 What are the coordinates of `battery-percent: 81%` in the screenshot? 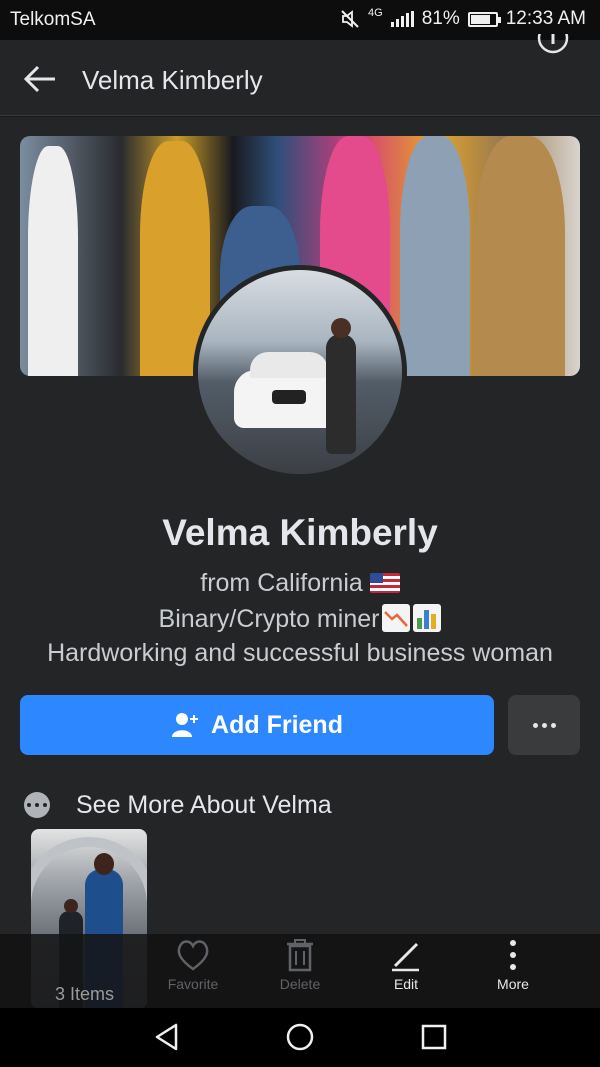 It's located at (440, 18).